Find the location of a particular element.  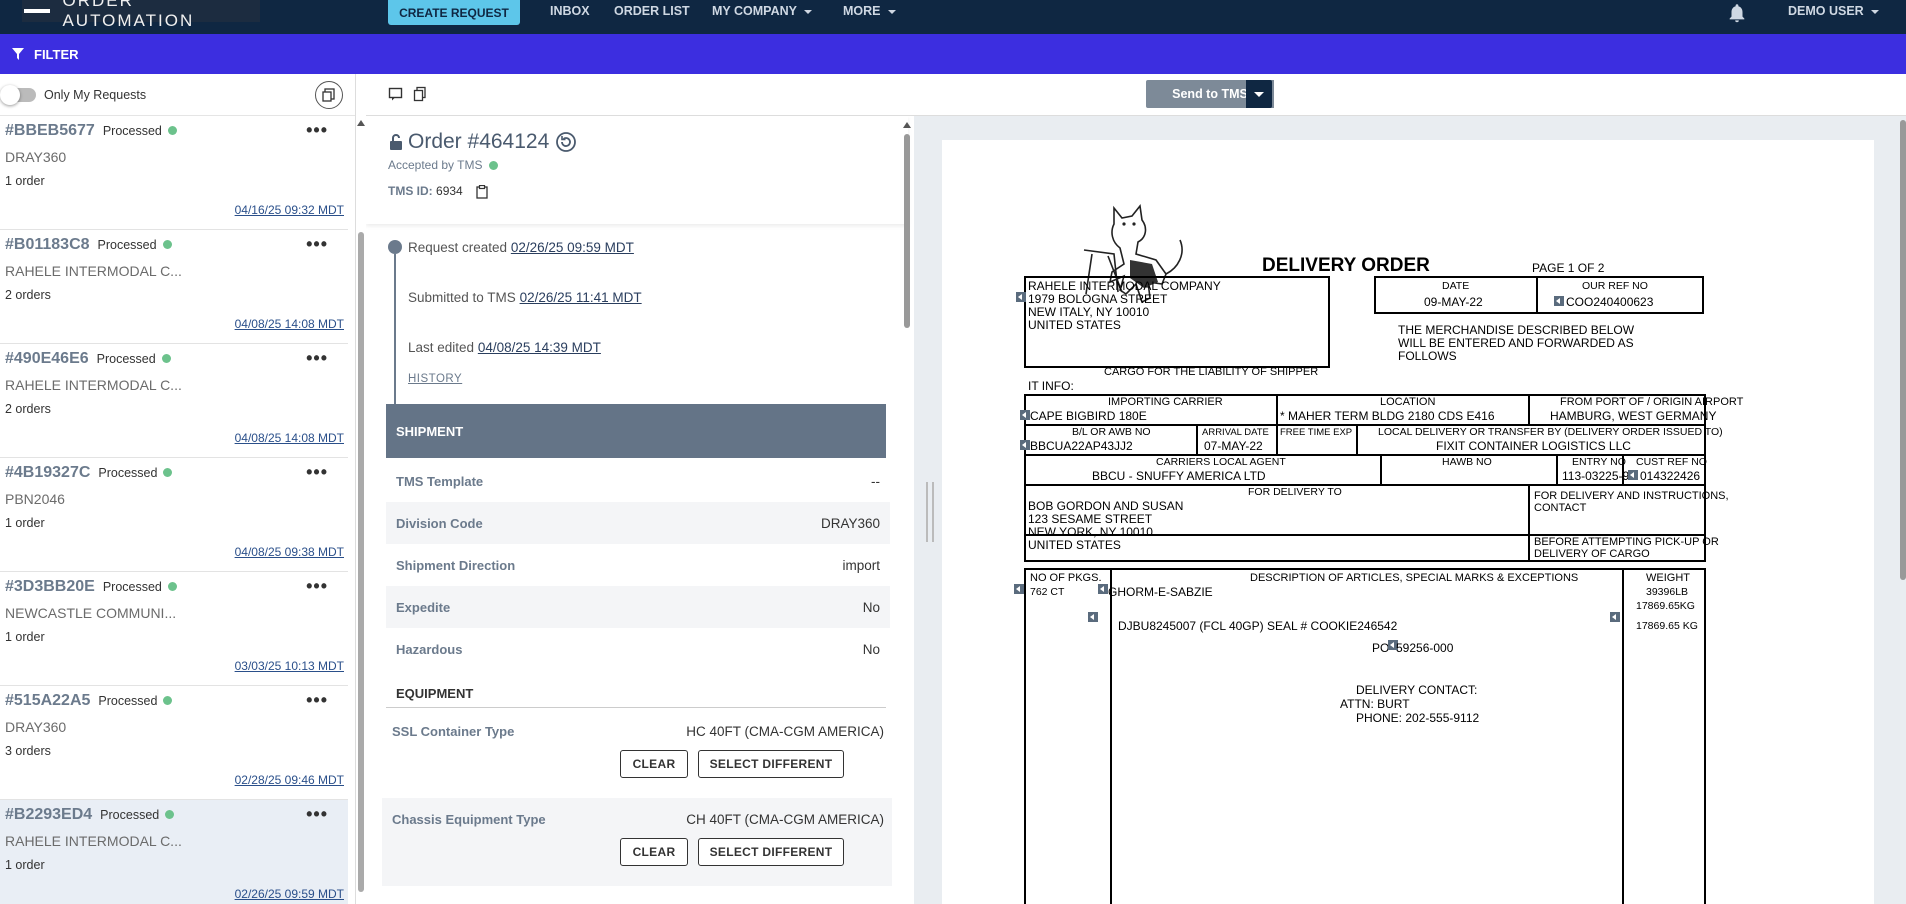

weight-1: 39396LB is located at coordinates (1667, 592).